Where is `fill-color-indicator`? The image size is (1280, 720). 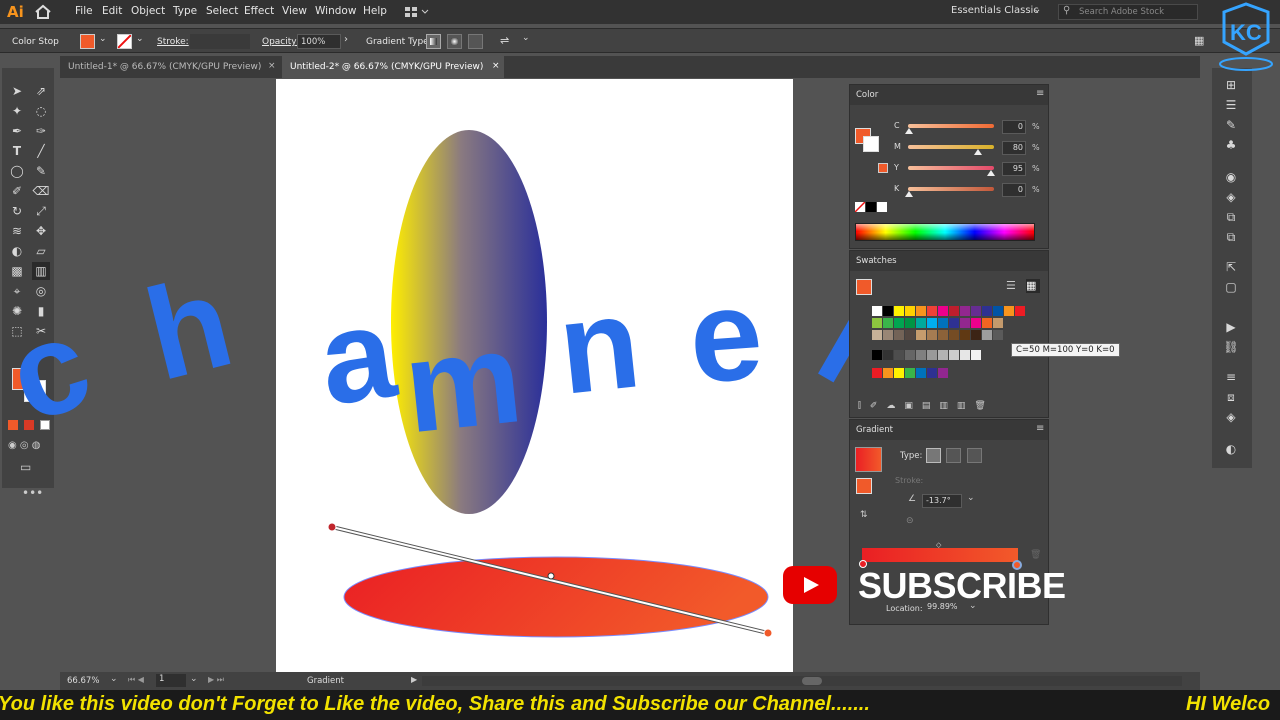 fill-color-indicator is located at coordinates (864, 486).